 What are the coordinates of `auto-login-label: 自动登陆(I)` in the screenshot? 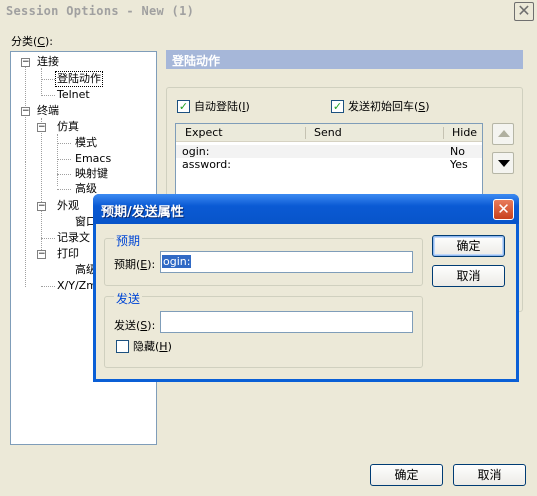 It's located at (222, 106).